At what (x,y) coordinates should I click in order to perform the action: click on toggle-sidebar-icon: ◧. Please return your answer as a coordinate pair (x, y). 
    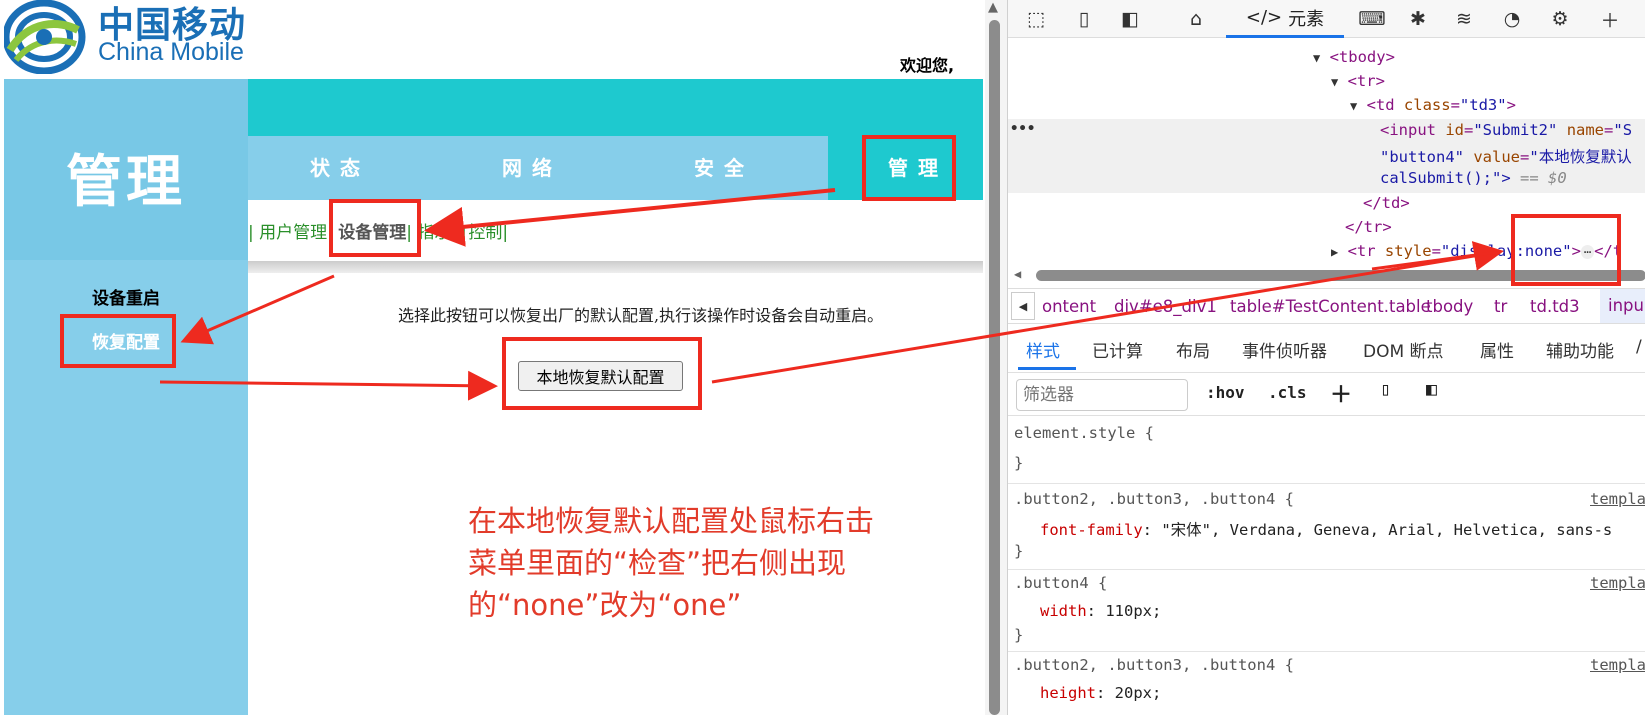
    Looking at the image, I should click on (1431, 389).